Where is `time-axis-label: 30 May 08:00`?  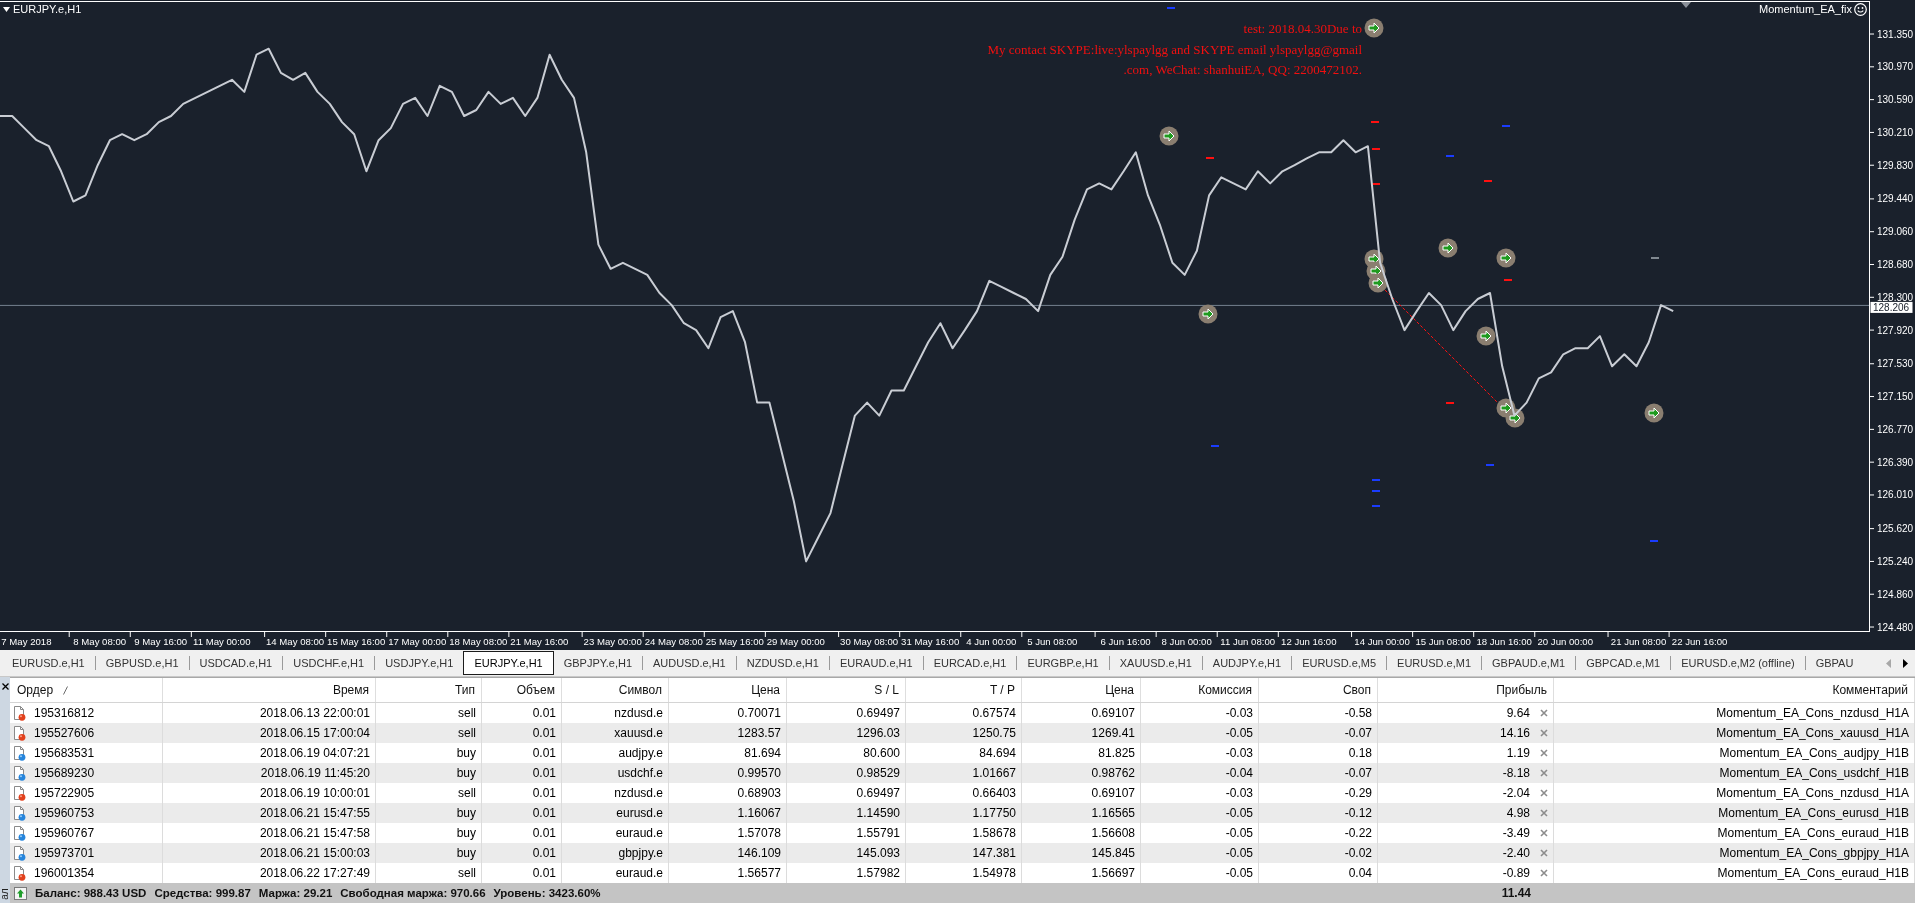
time-axis-label: 30 May 08:00 is located at coordinates (869, 641).